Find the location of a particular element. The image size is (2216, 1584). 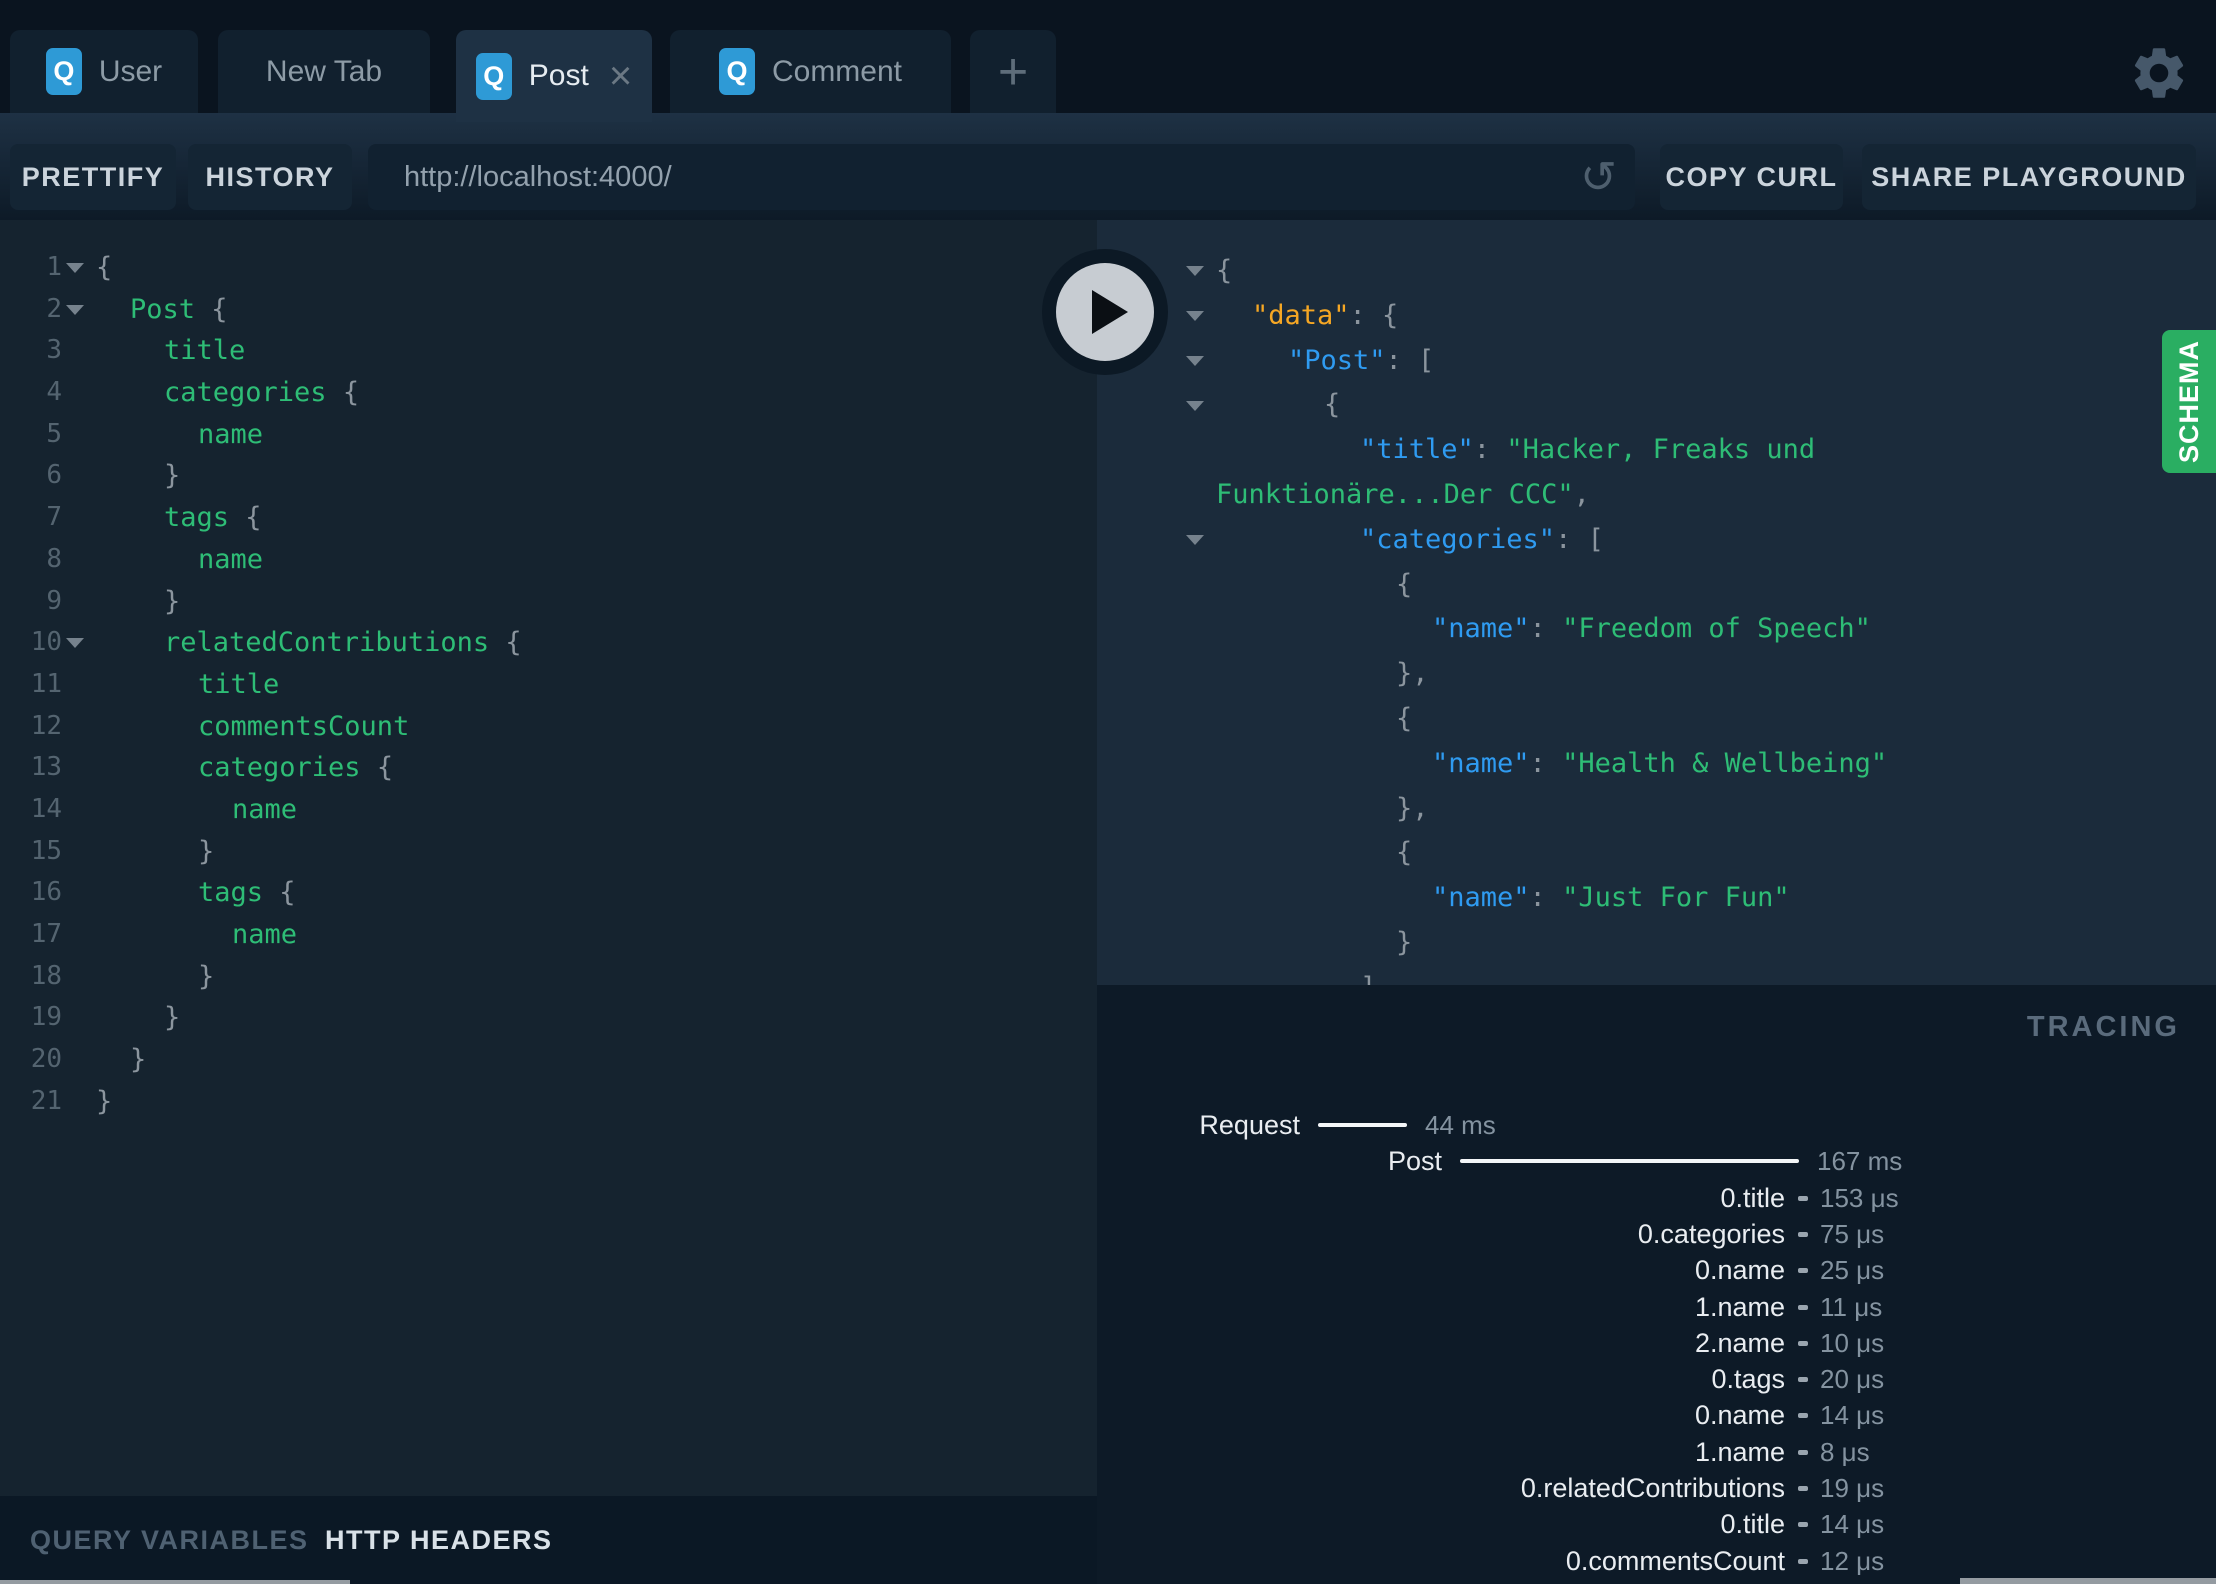

tracing-row: Request 44 ms is located at coordinates (1656, 1125).